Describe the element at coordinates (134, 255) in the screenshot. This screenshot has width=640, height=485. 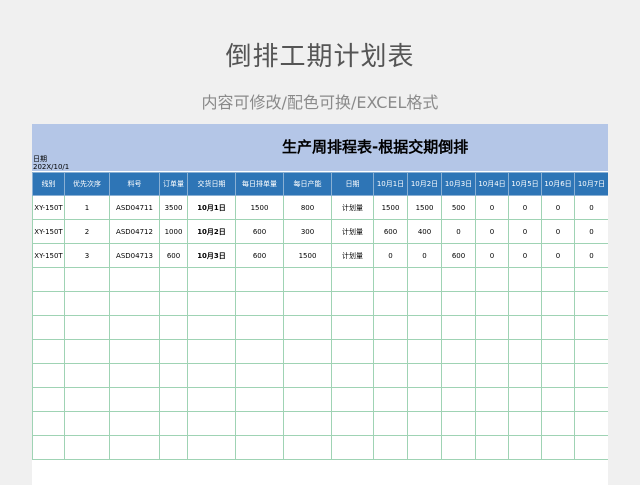
I see `table-cell: ASD04713` at that location.